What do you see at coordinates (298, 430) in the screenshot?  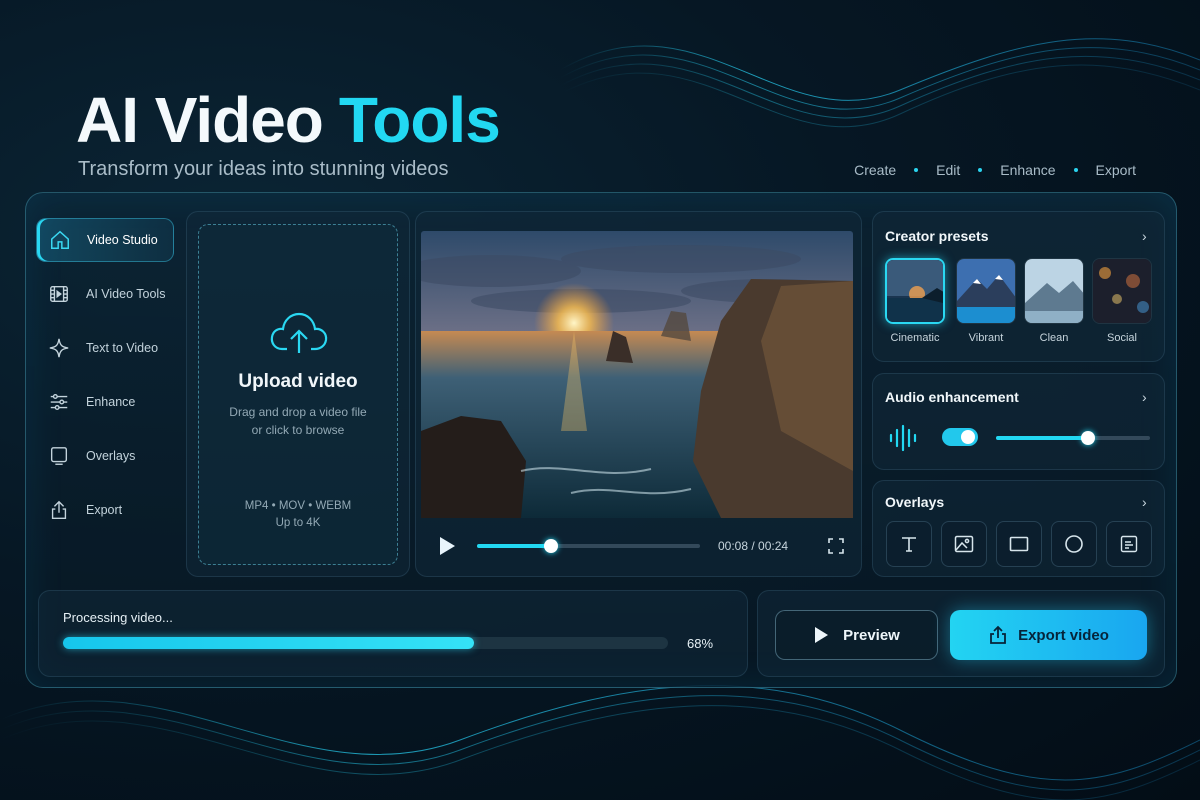 I see `upload-desc-line2: or click to browse` at bounding box center [298, 430].